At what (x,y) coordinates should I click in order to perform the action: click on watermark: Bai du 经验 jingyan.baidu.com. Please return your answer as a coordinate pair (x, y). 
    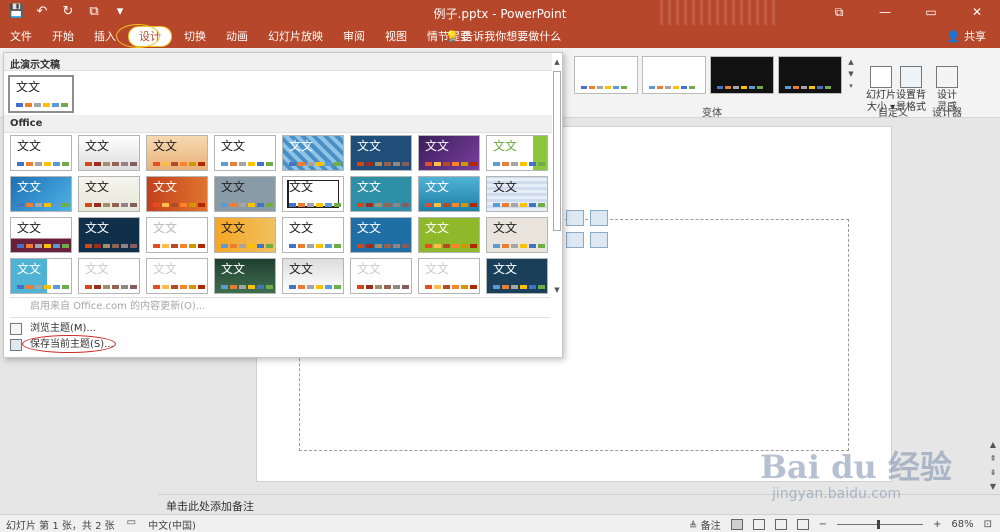
    Looking at the image, I should click on (860, 471).